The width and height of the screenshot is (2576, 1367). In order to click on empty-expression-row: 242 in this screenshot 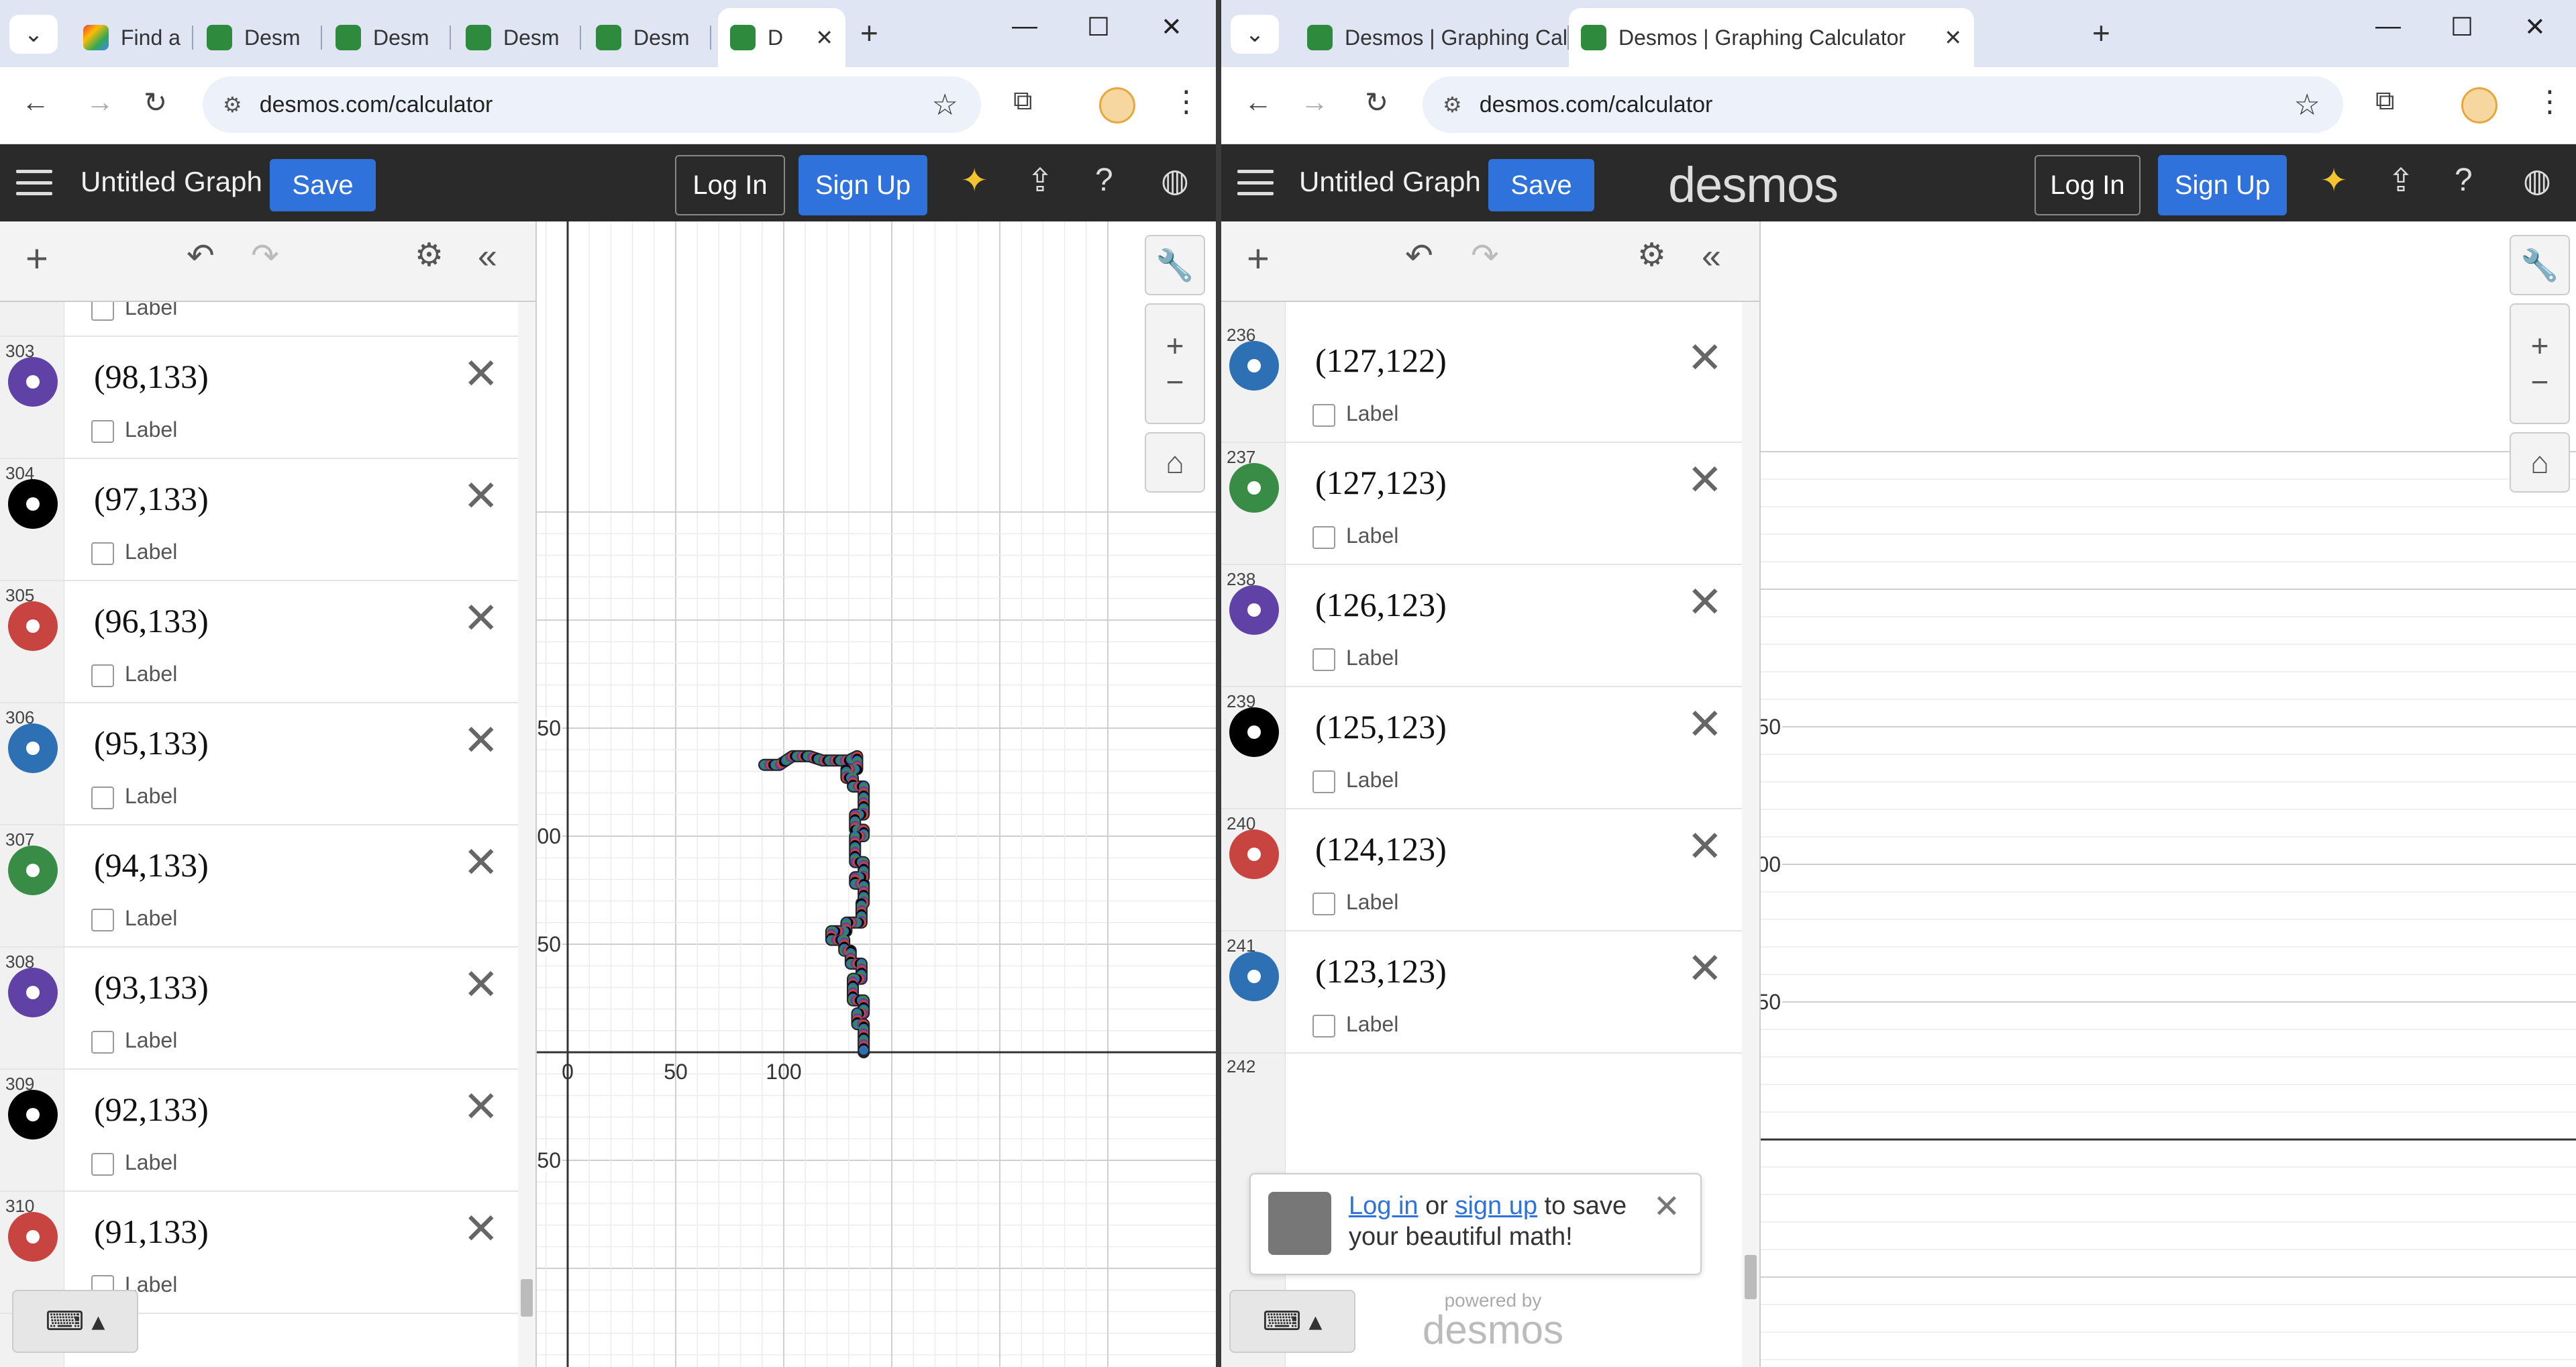, I will do `click(1482, 1113)`.